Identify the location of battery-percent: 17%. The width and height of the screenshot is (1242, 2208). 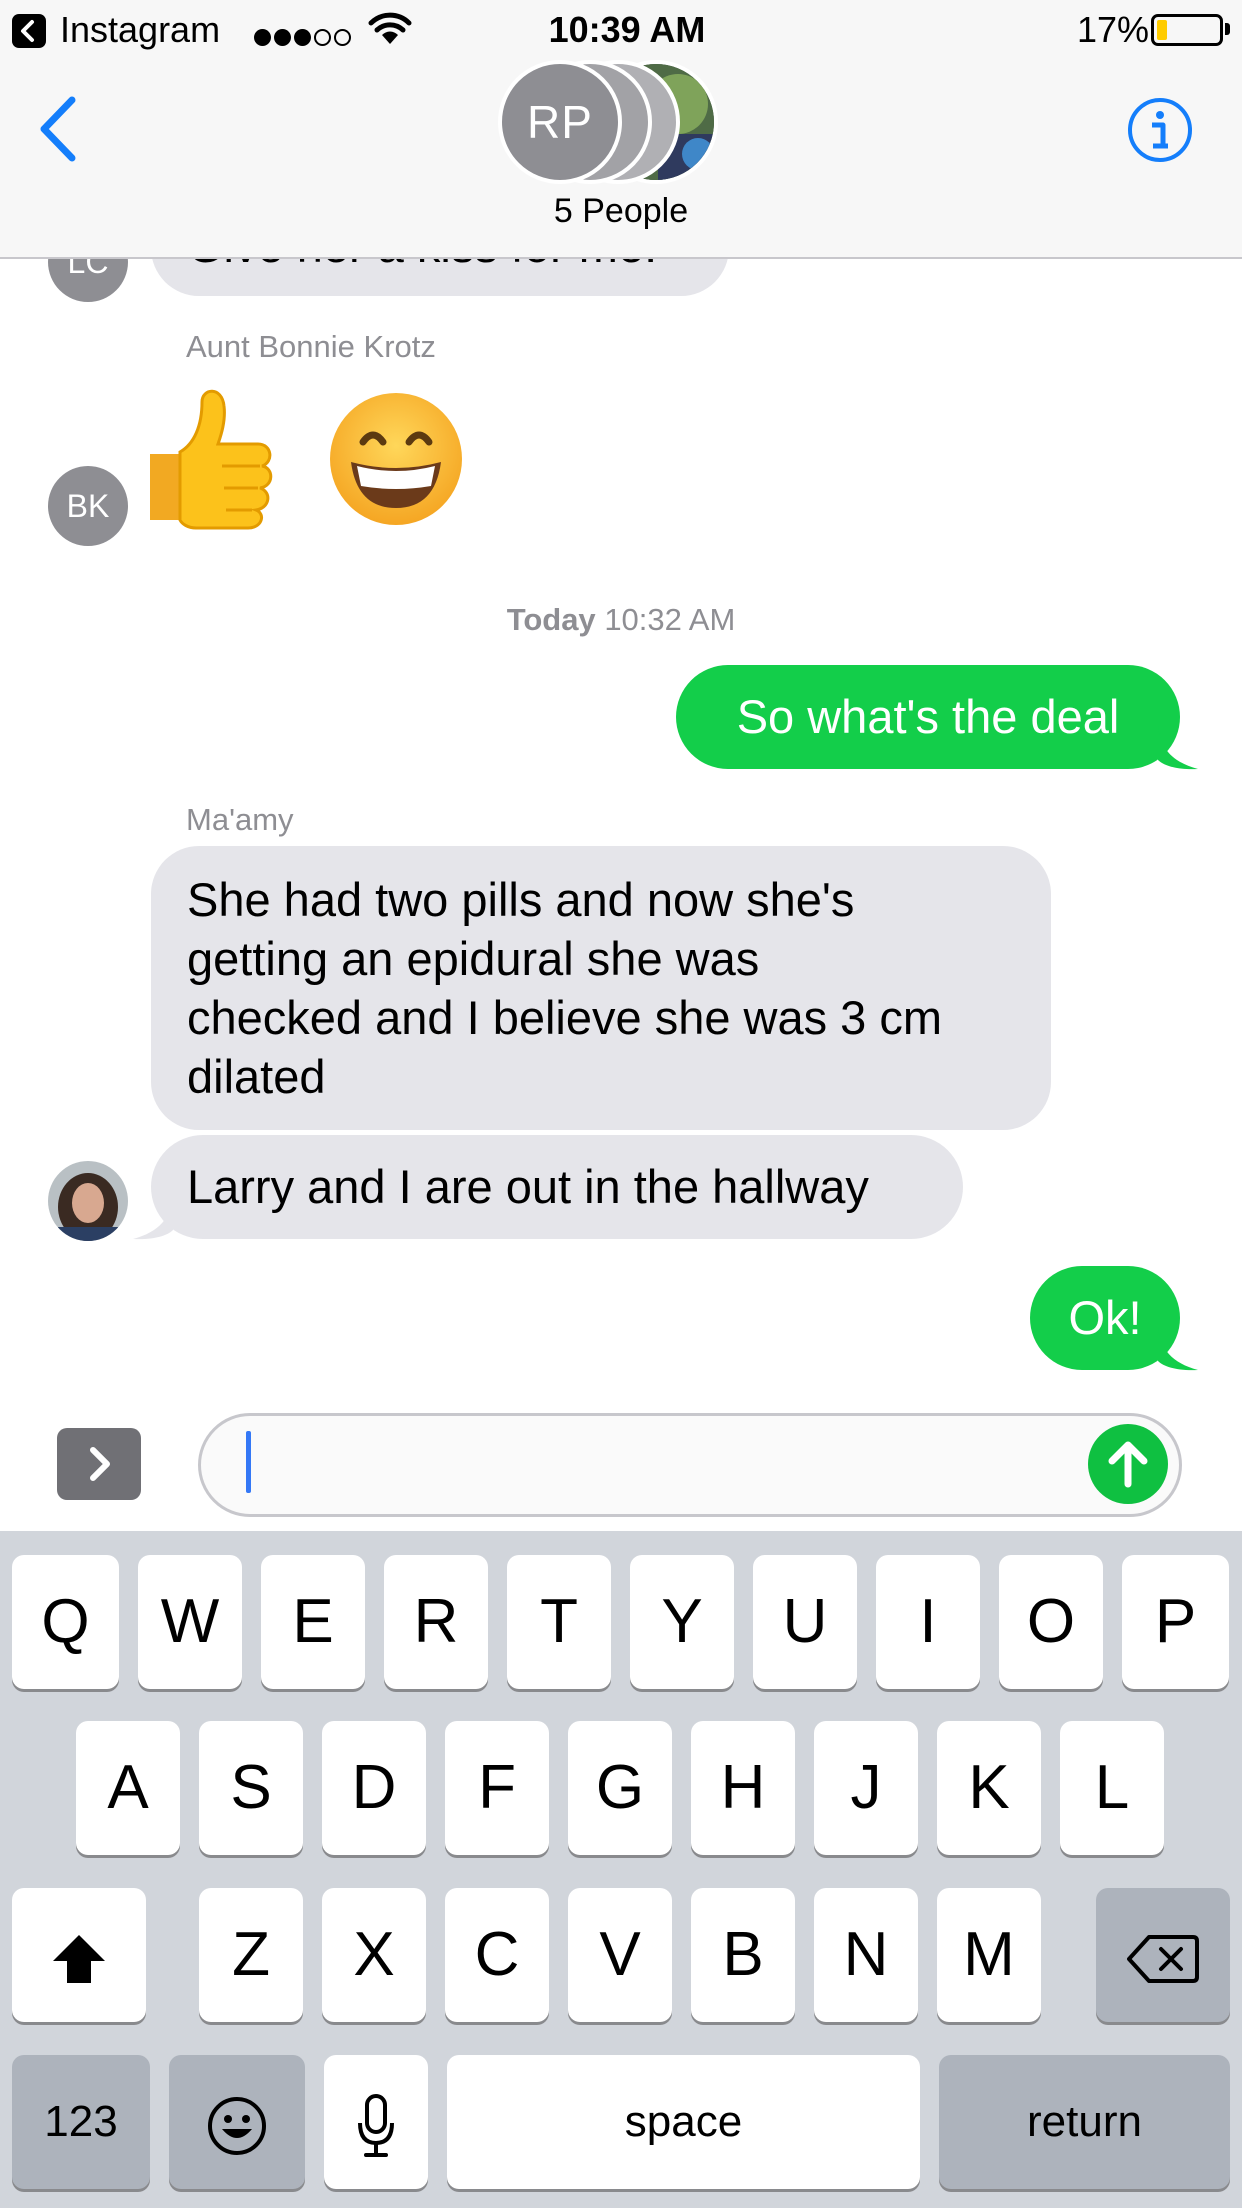
(1113, 29).